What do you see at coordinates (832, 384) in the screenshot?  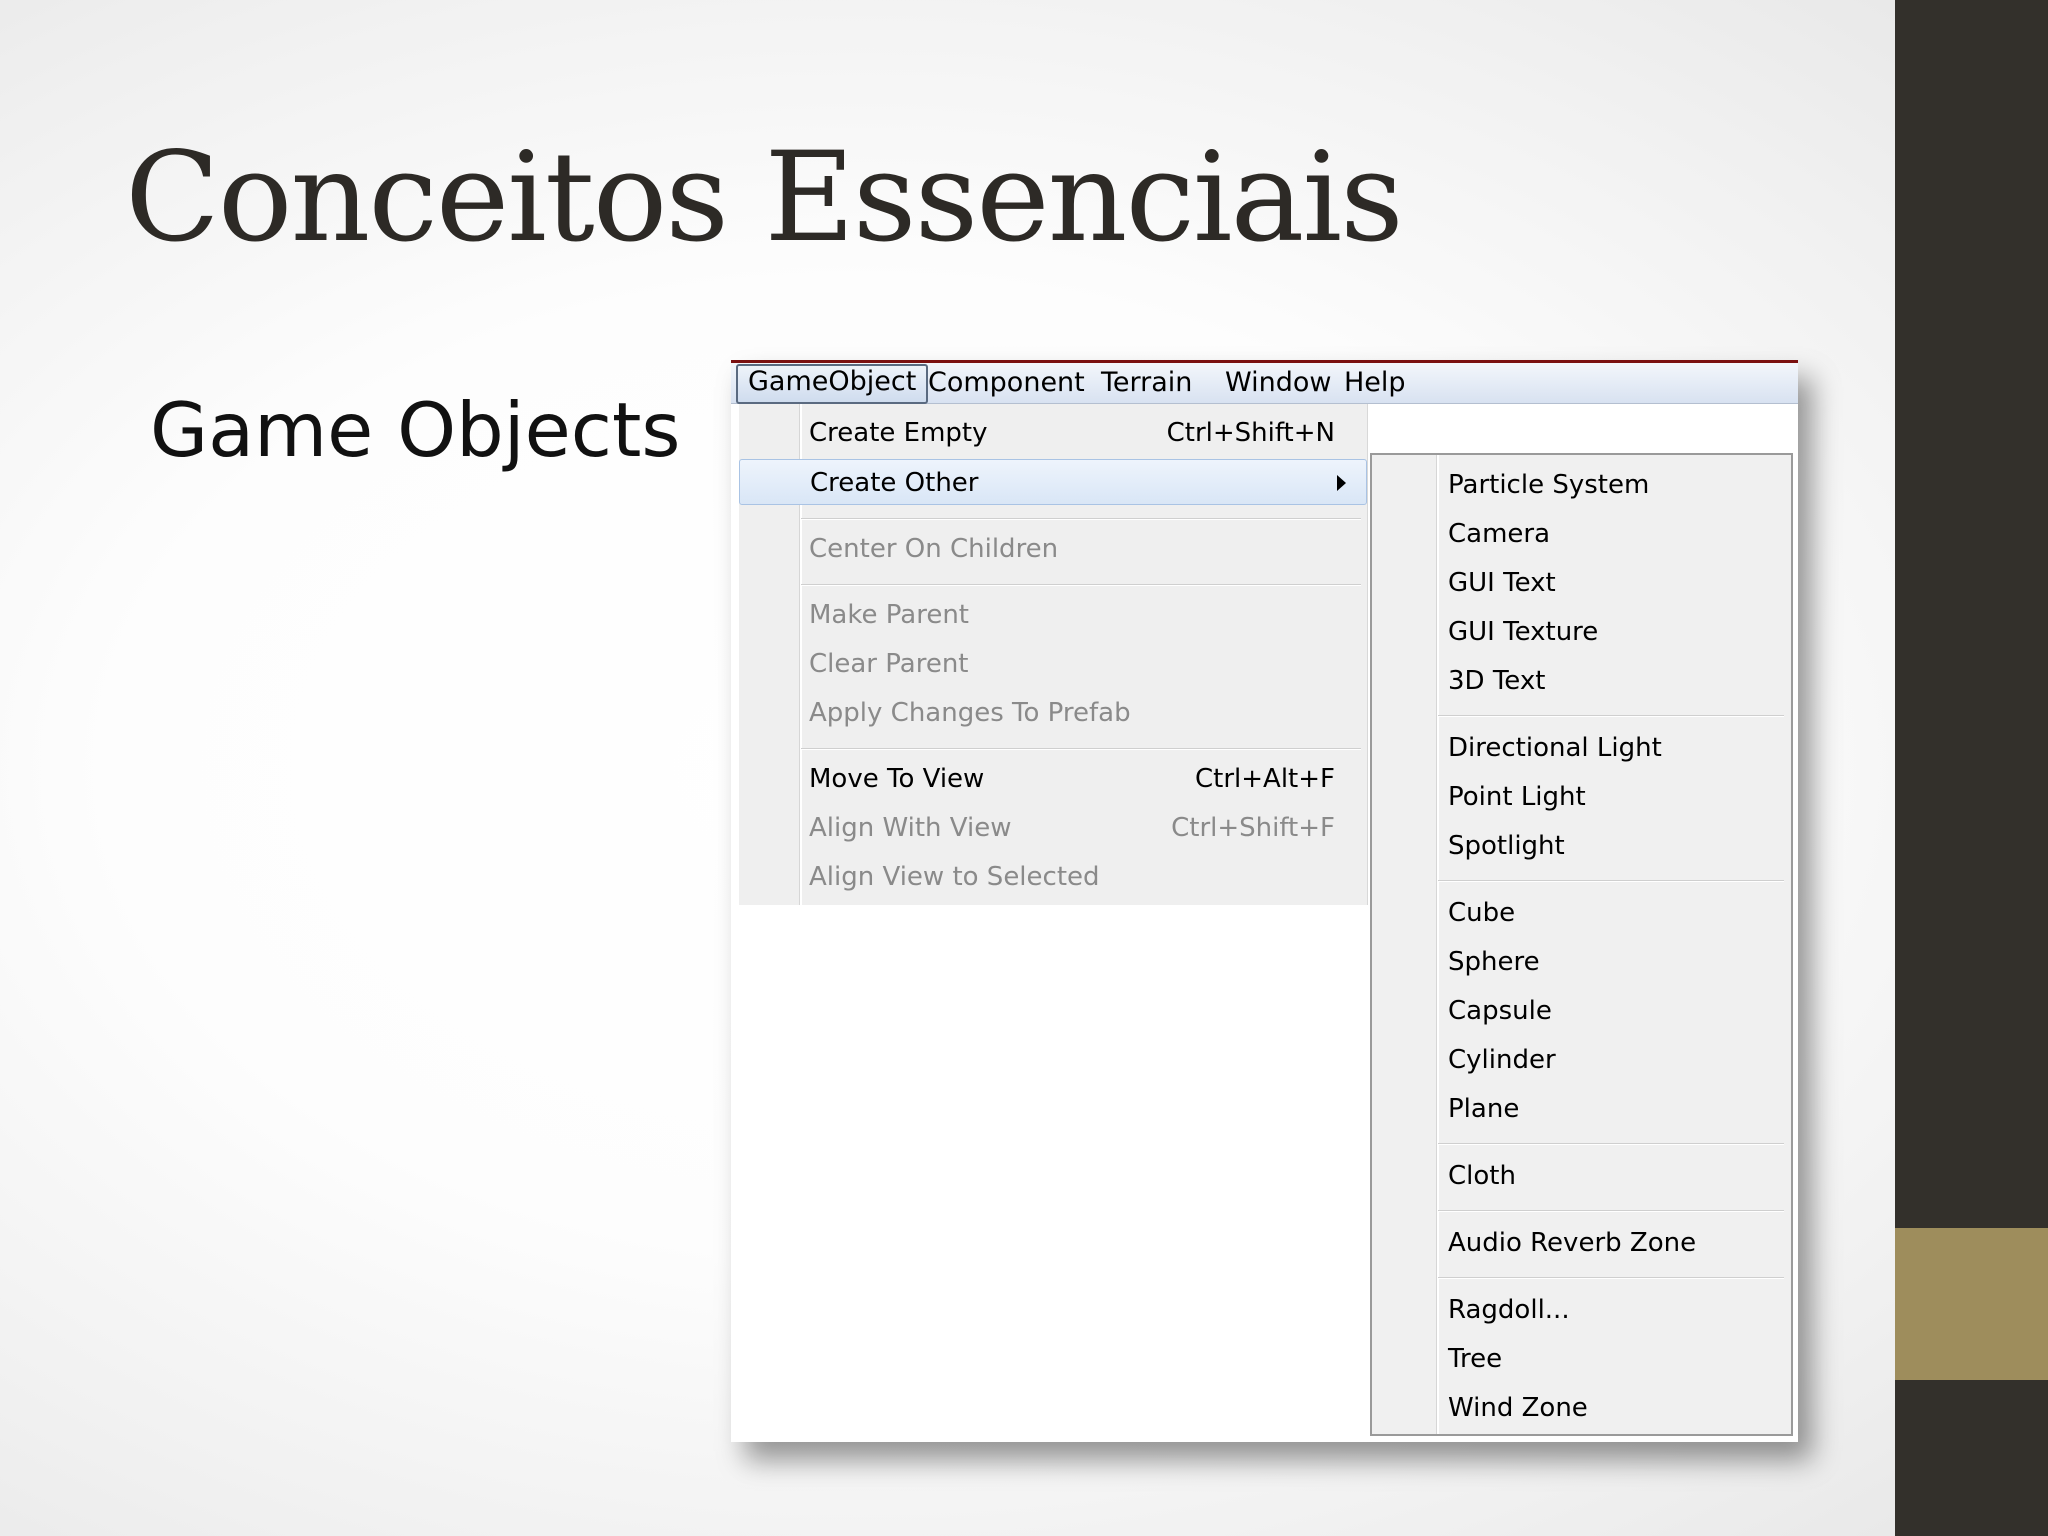 I see `menu-gameobject: GameObject` at bounding box center [832, 384].